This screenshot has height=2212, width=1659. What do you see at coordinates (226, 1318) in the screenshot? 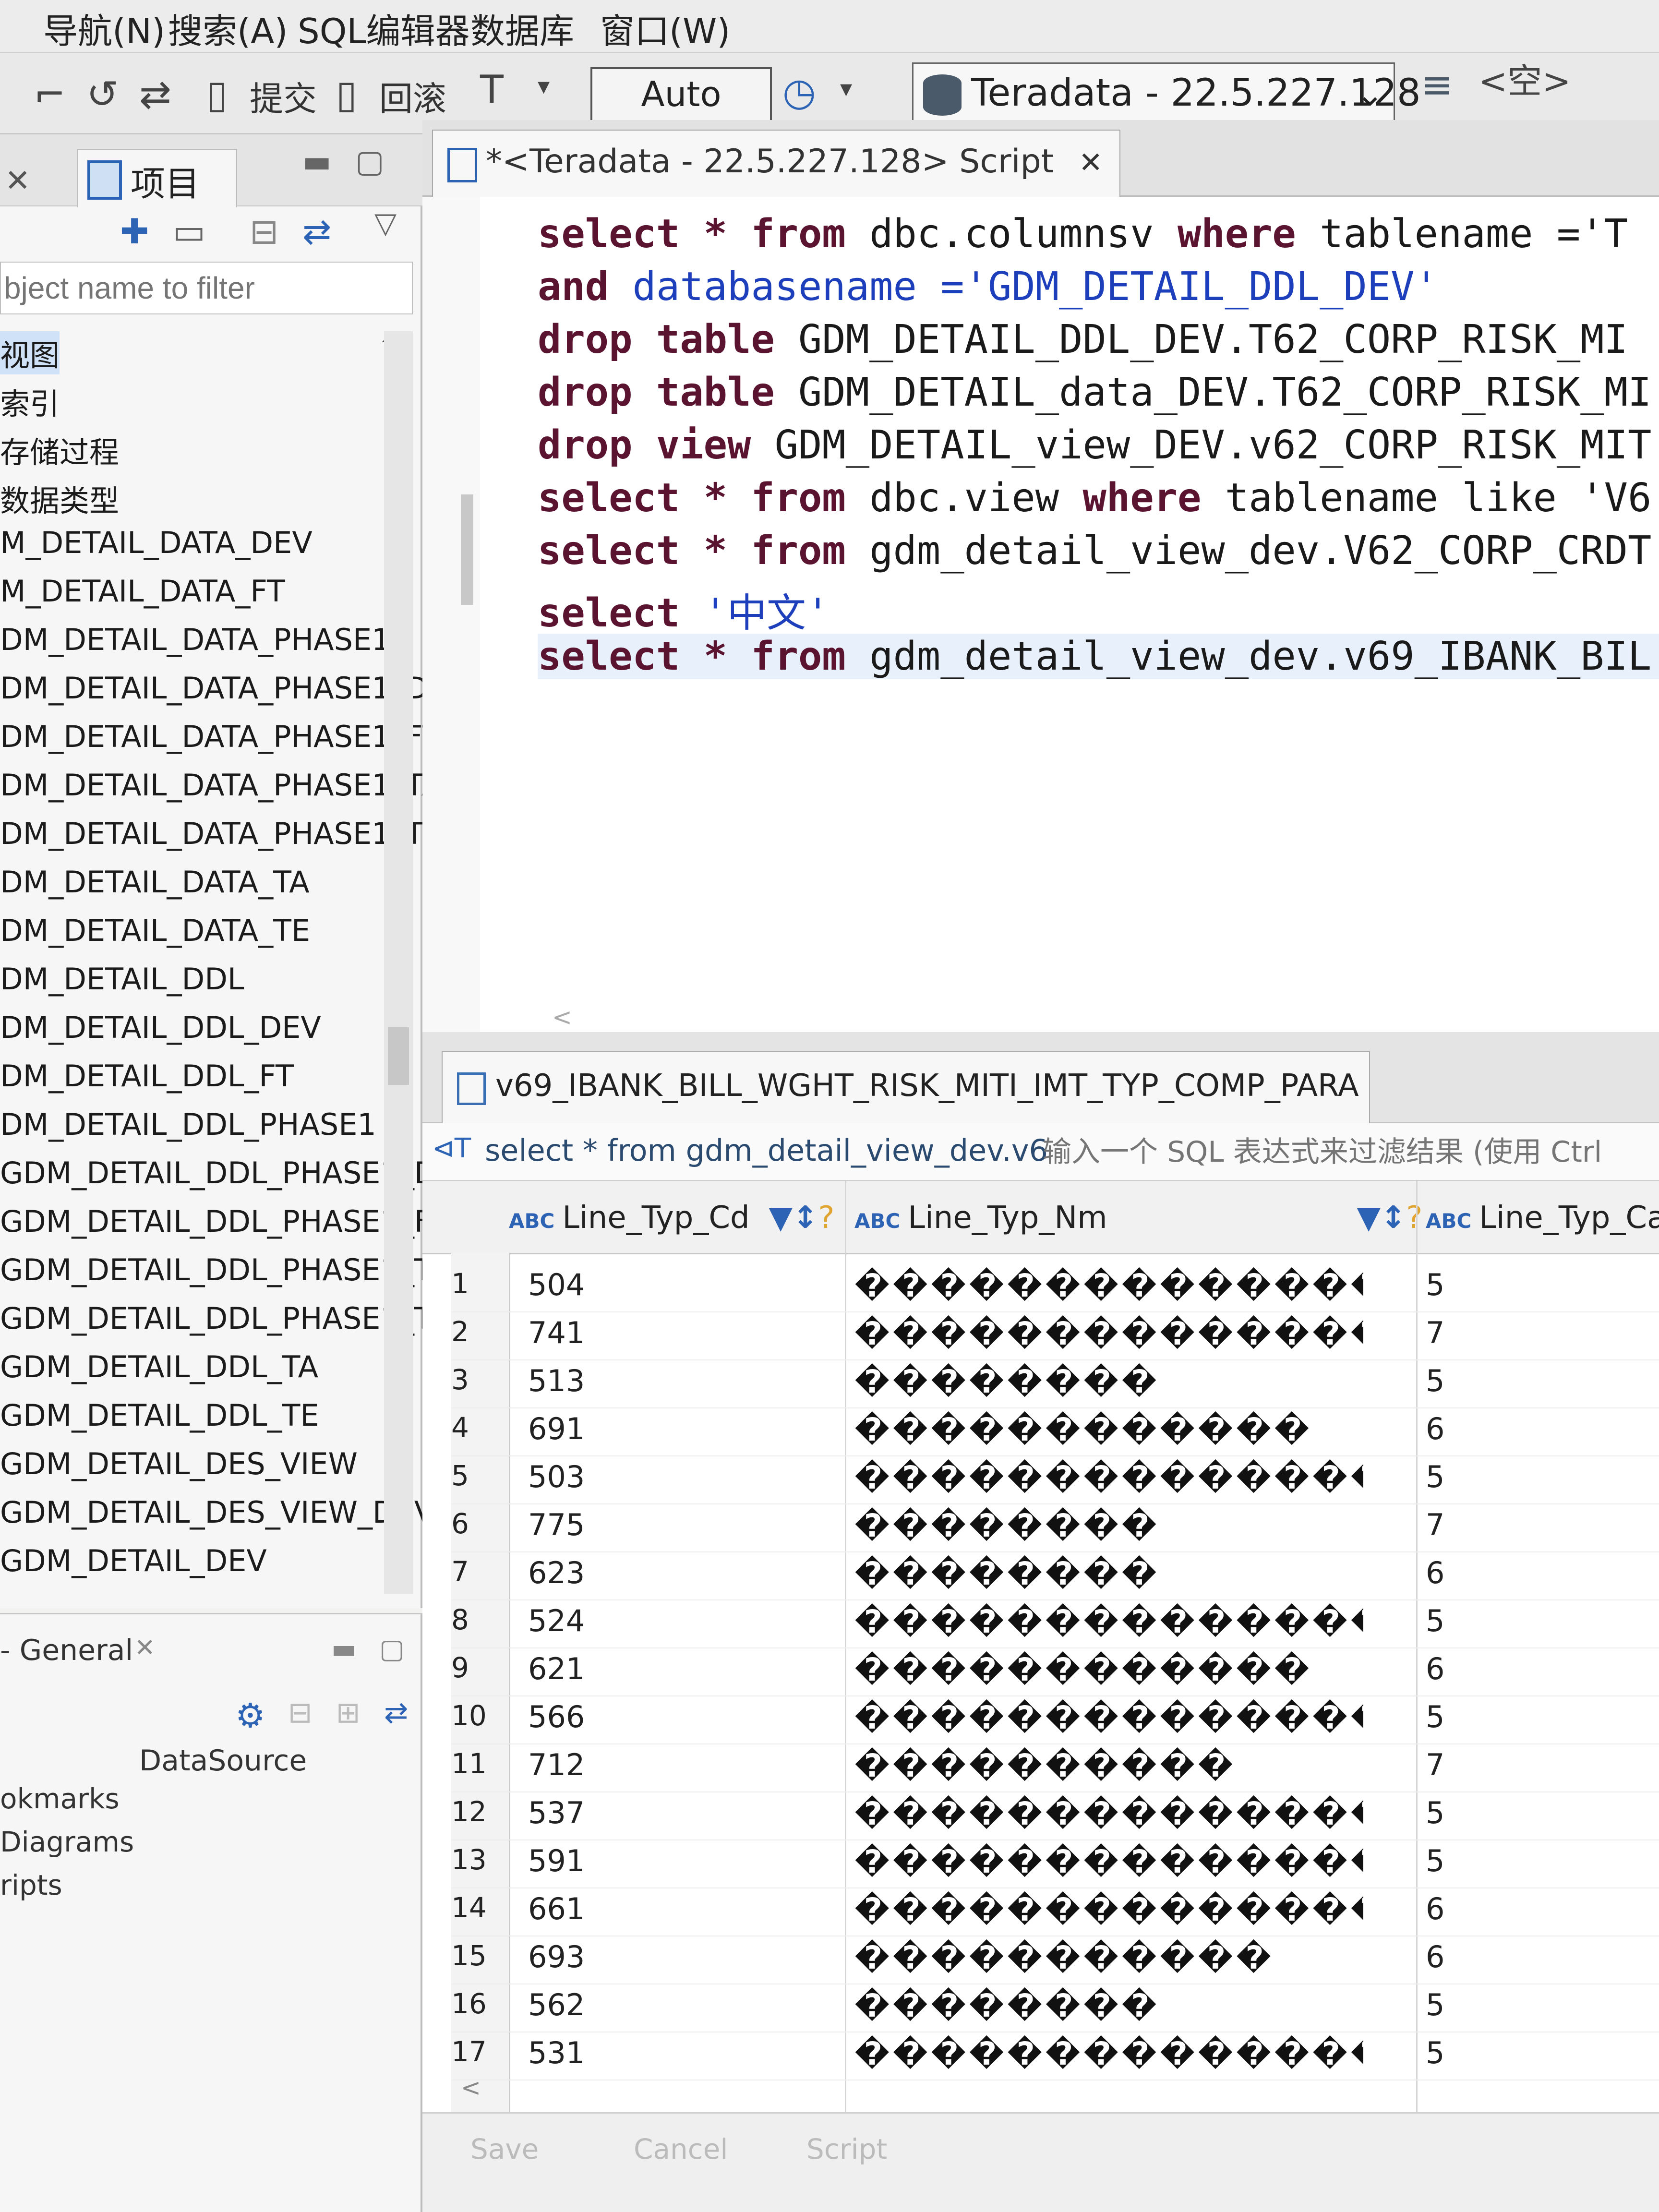
I see `tree-item: GDM_DETAIL_DDL_PHASE1_TE` at bounding box center [226, 1318].